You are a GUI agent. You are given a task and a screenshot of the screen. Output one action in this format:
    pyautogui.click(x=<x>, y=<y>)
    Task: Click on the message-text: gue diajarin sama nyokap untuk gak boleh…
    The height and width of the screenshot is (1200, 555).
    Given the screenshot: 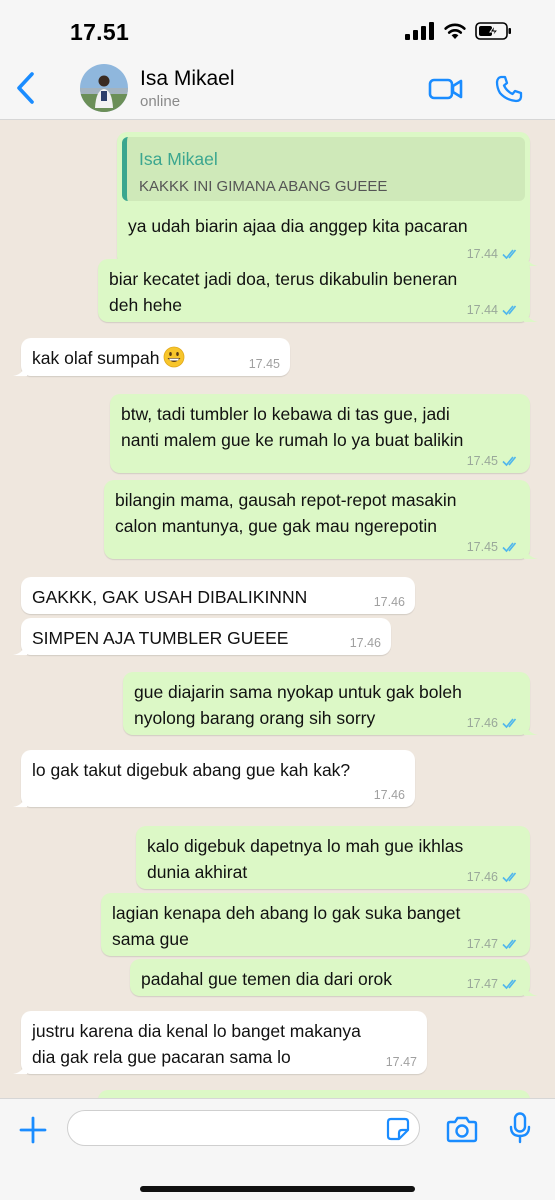 What is the action you would take?
    pyautogui.click(x=298, y=705)
    